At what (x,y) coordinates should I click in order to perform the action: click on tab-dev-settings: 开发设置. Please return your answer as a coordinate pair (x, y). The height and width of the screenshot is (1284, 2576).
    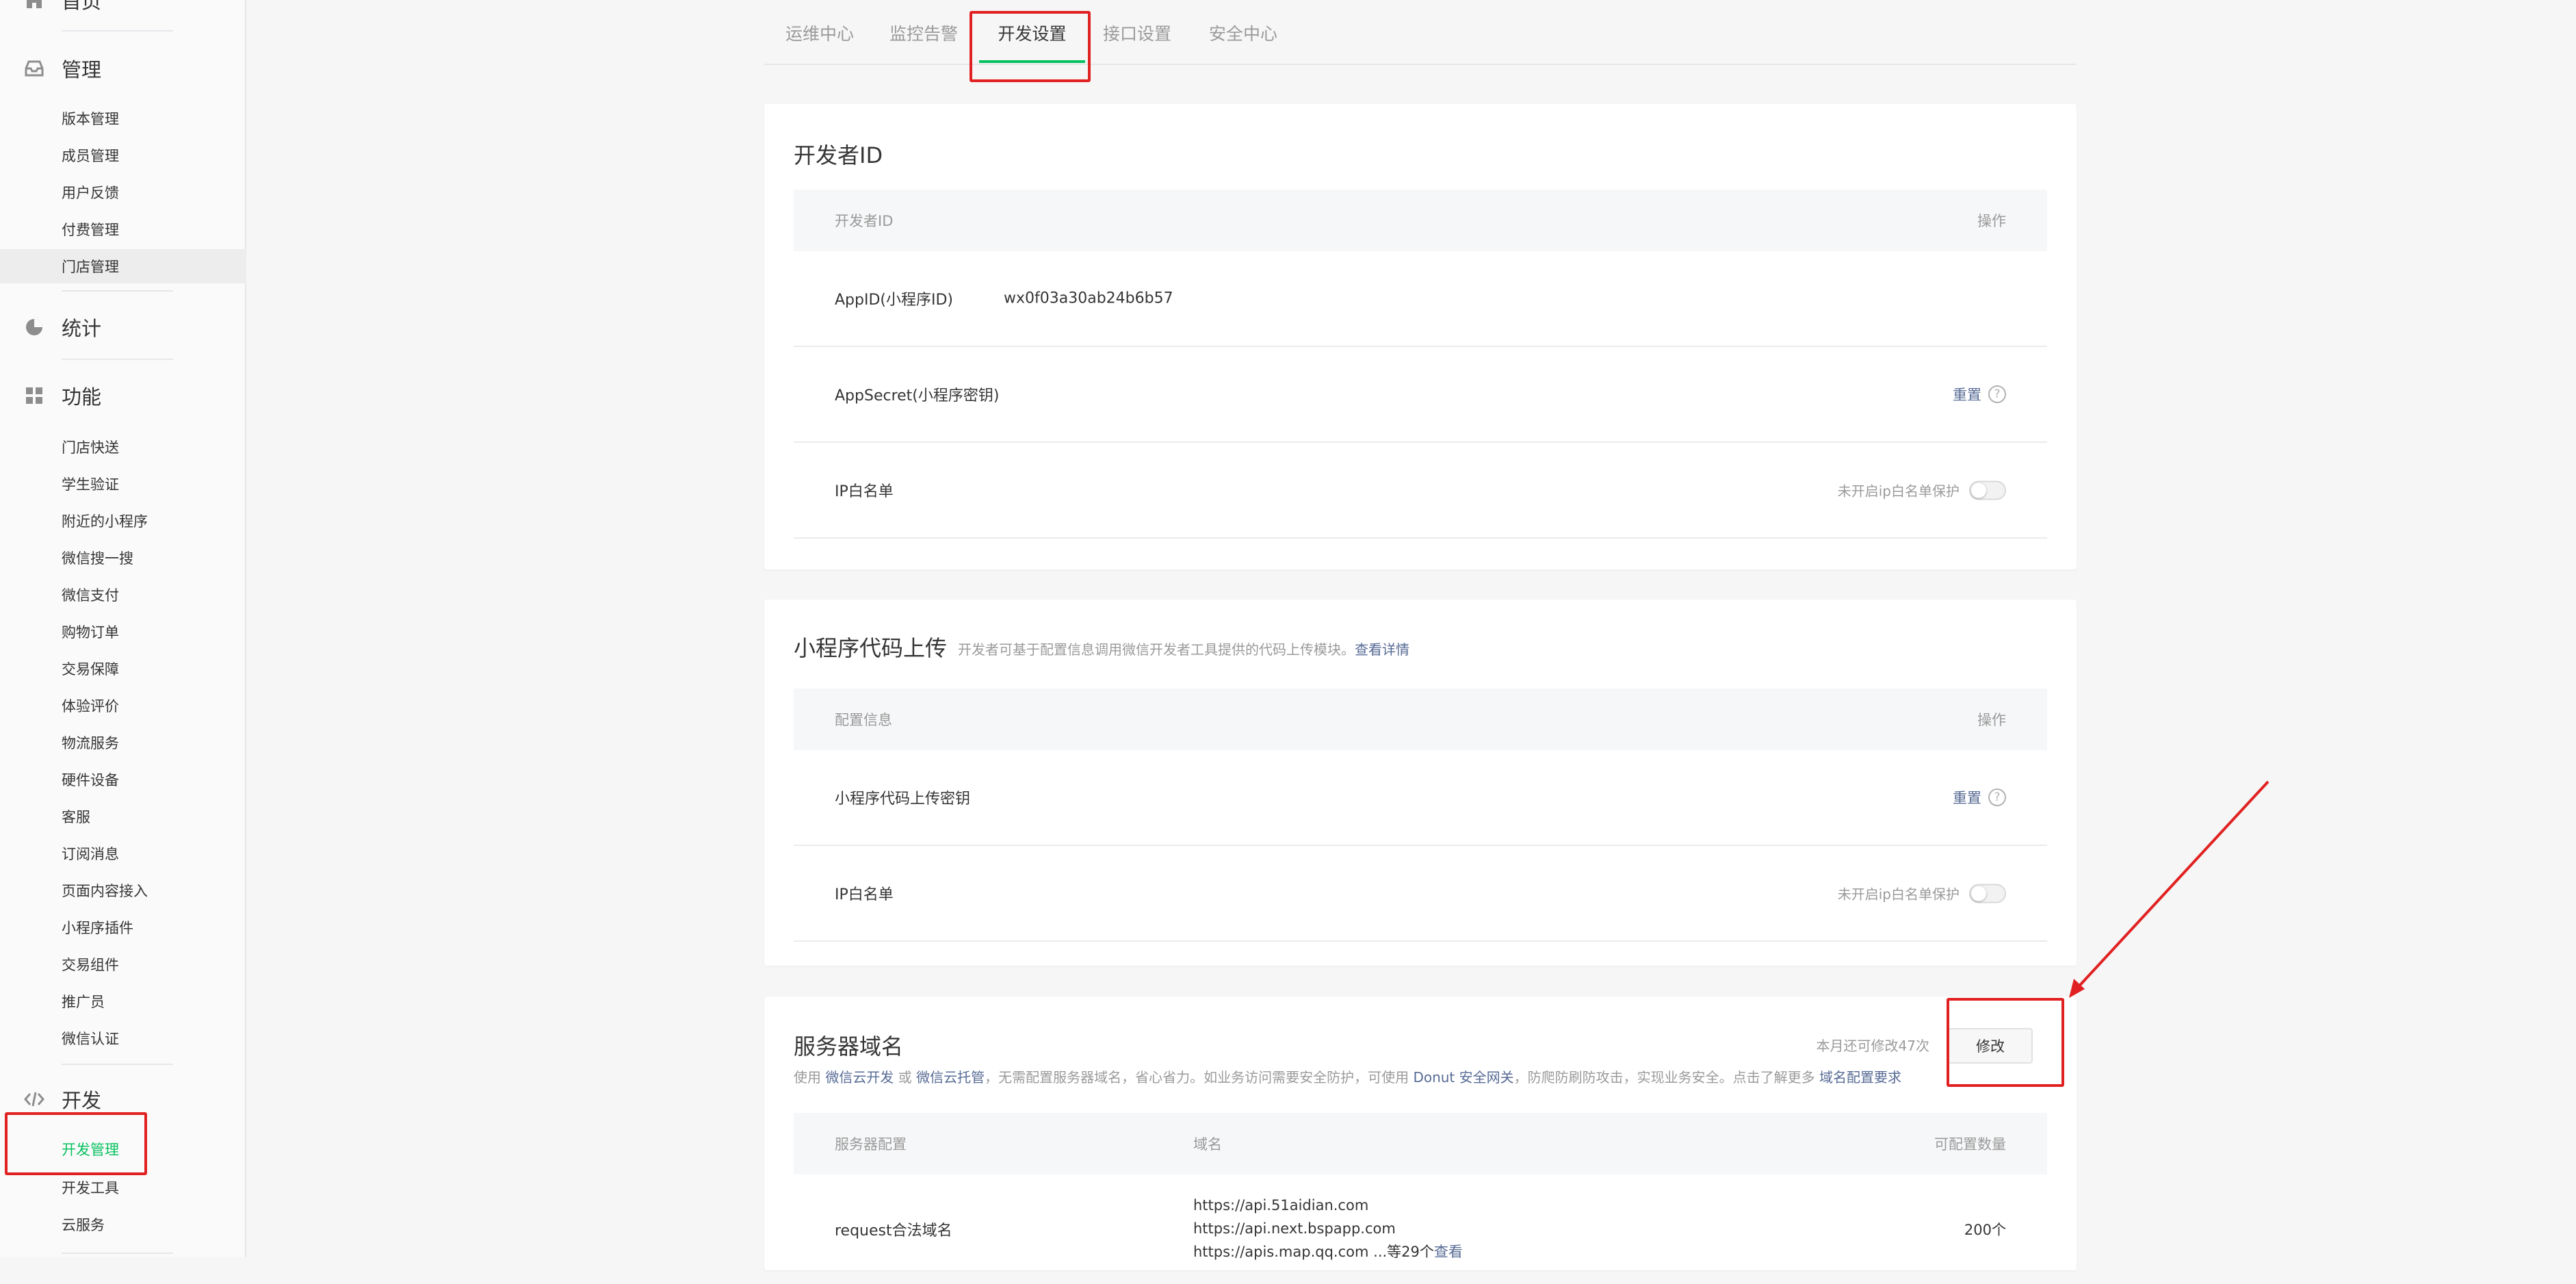
    Looking at the image, I should click on (1032, 32).